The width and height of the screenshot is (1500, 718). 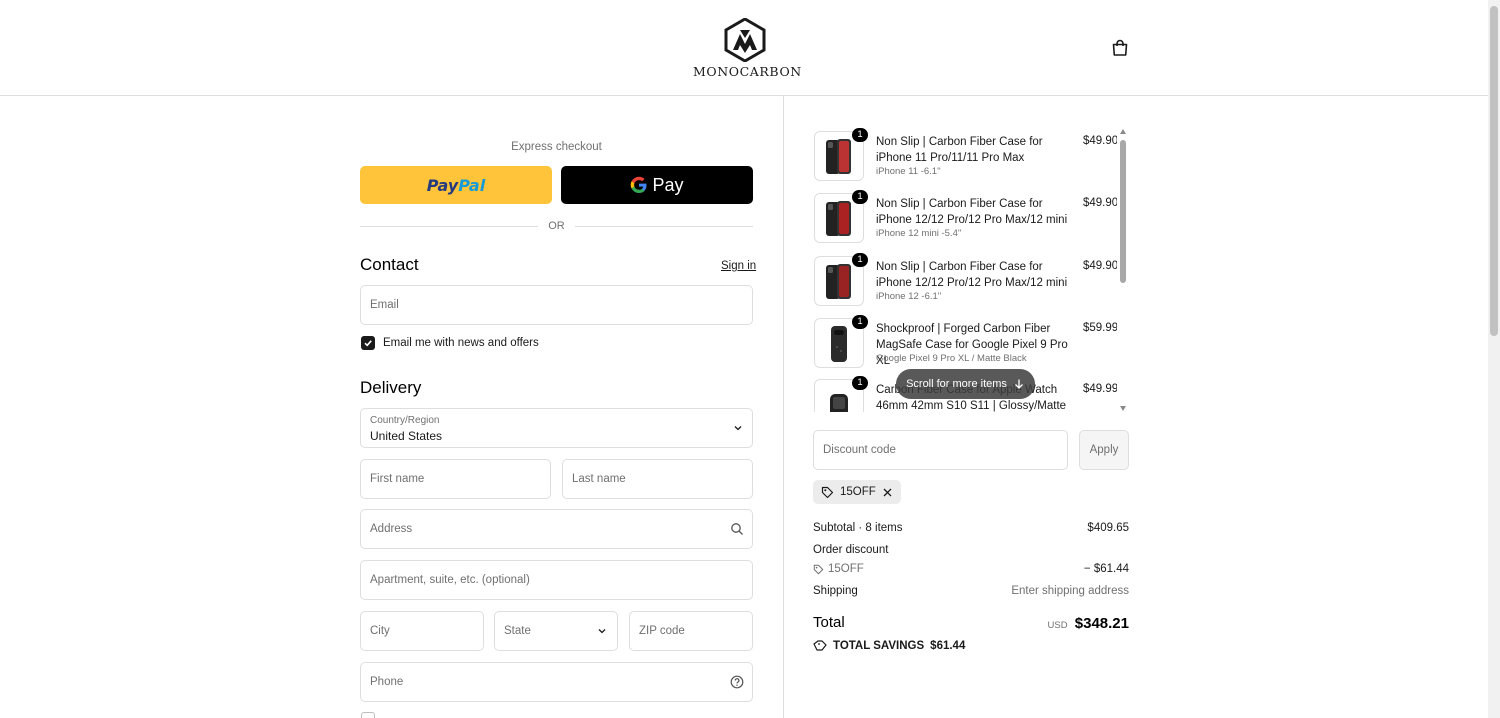 I want to click on order-discount-label: Order discount, so click(x=851, y=550).